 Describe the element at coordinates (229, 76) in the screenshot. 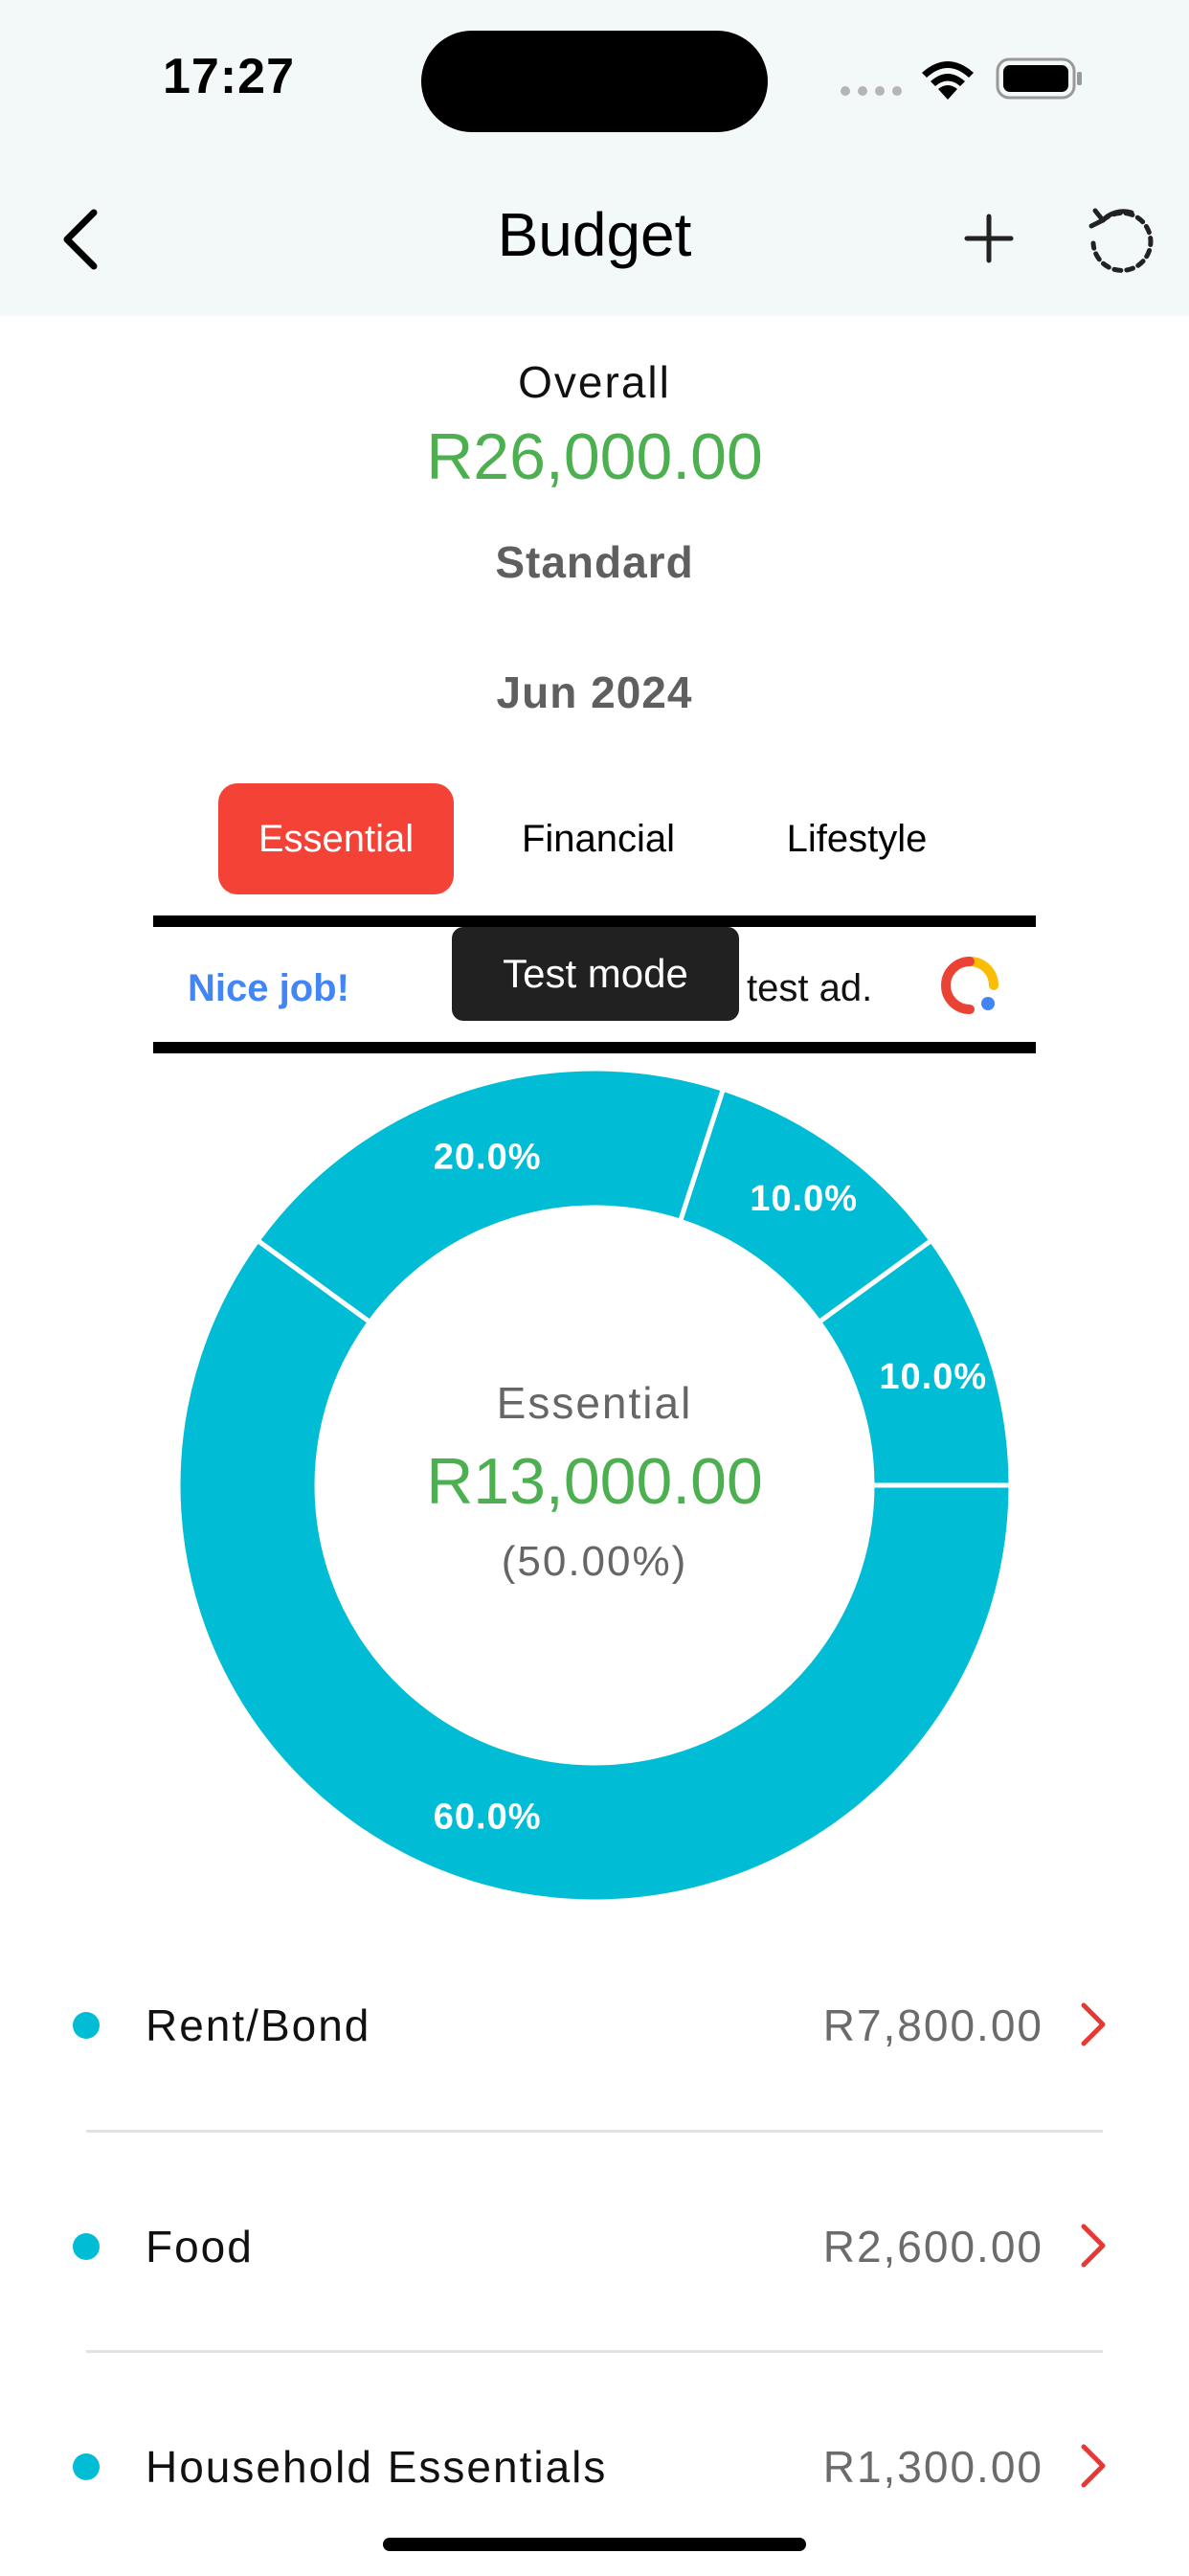

I see `status-time: 17:27` at that location.